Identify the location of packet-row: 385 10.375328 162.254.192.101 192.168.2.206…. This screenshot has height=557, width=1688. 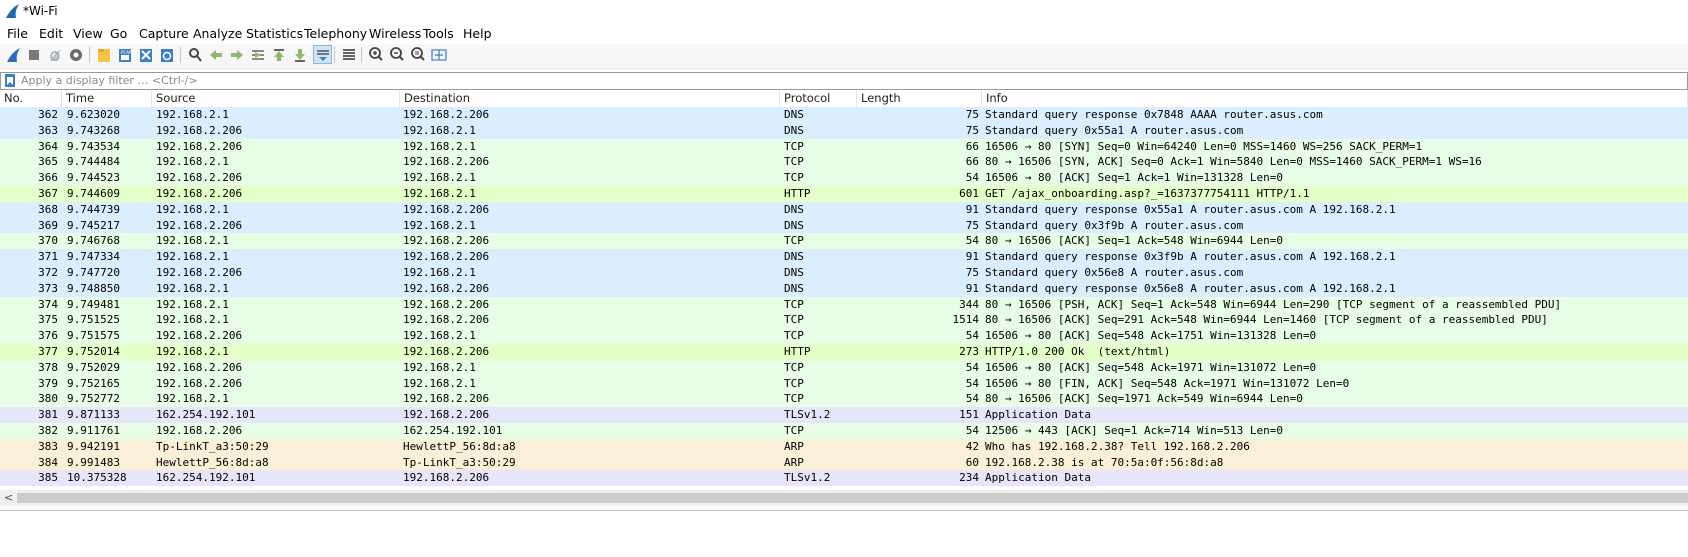
(844, 478).